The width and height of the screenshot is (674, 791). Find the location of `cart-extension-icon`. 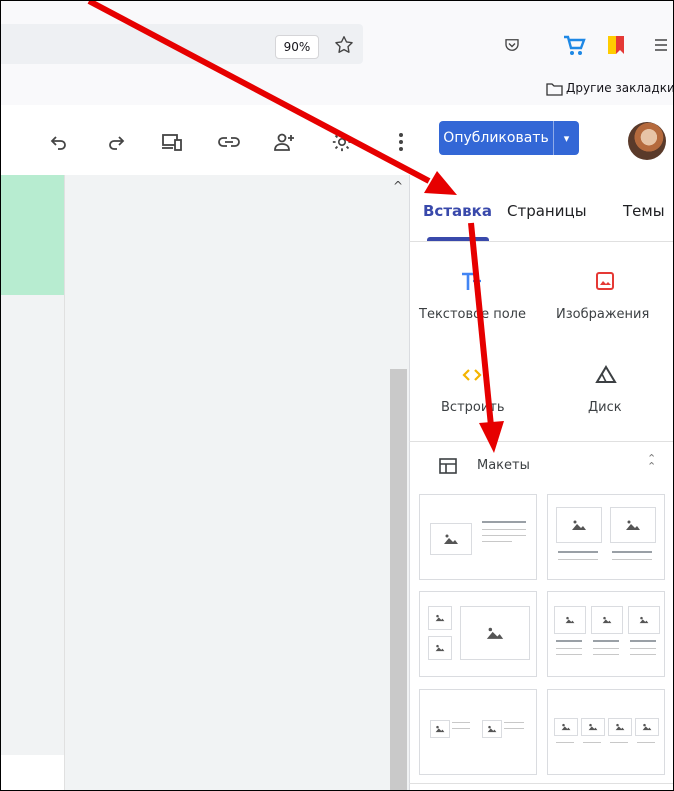

cart-extension-icon is located at coordinates (574, 47).